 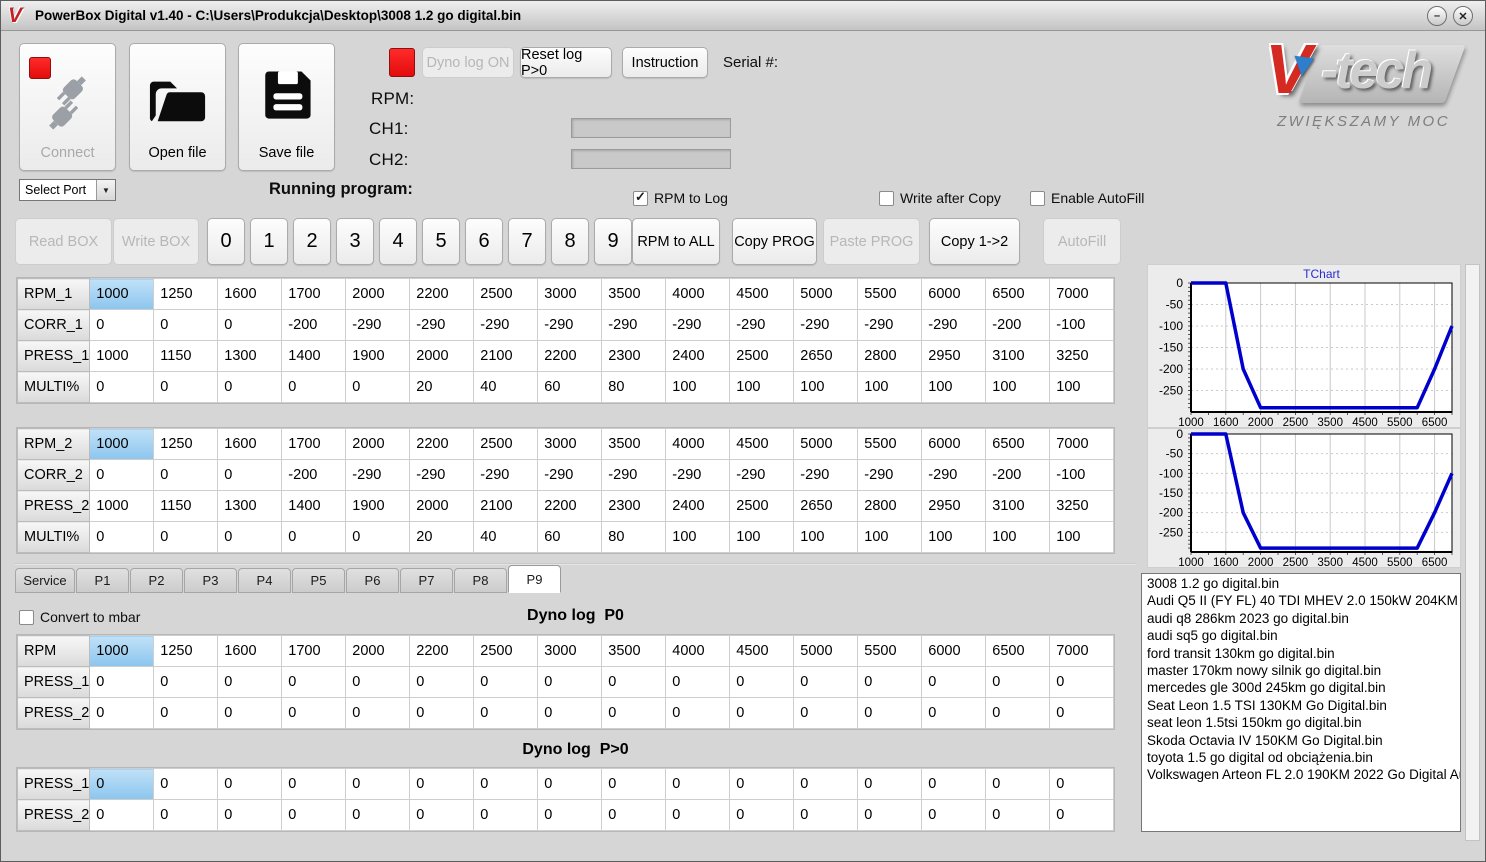 I want to click on file-list-item: master 170km nowy silnik go digital.bin, so click(x=1303, y=670).